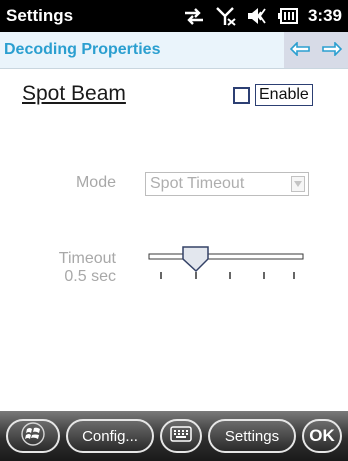  I want to click on section-title: Spot Beam, so click(74, 93).